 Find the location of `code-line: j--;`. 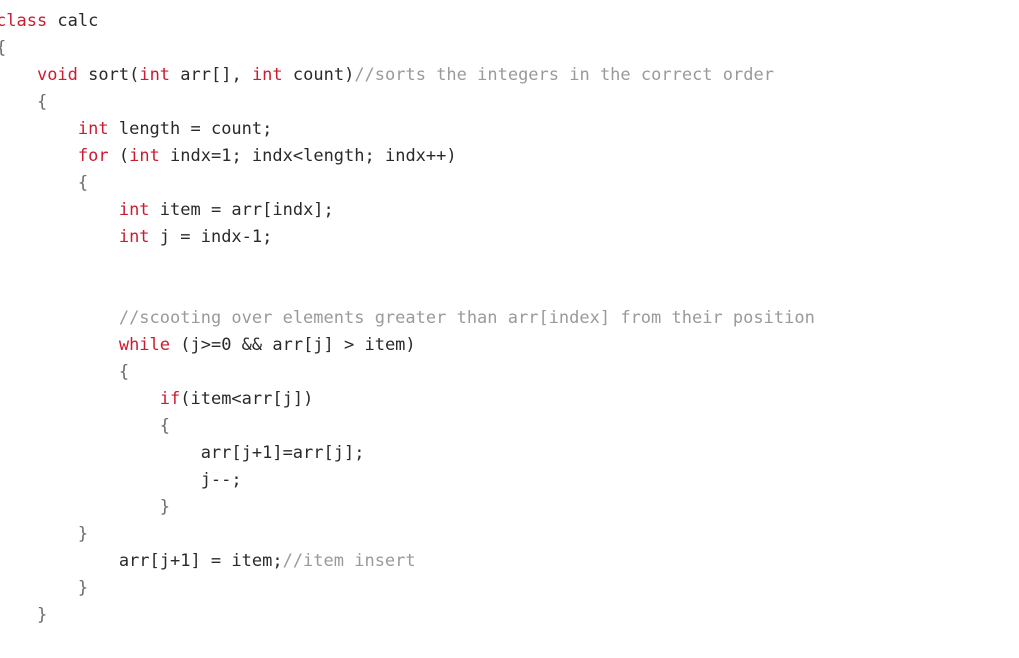

code-line: j--; is located at coordinates (407, 480).